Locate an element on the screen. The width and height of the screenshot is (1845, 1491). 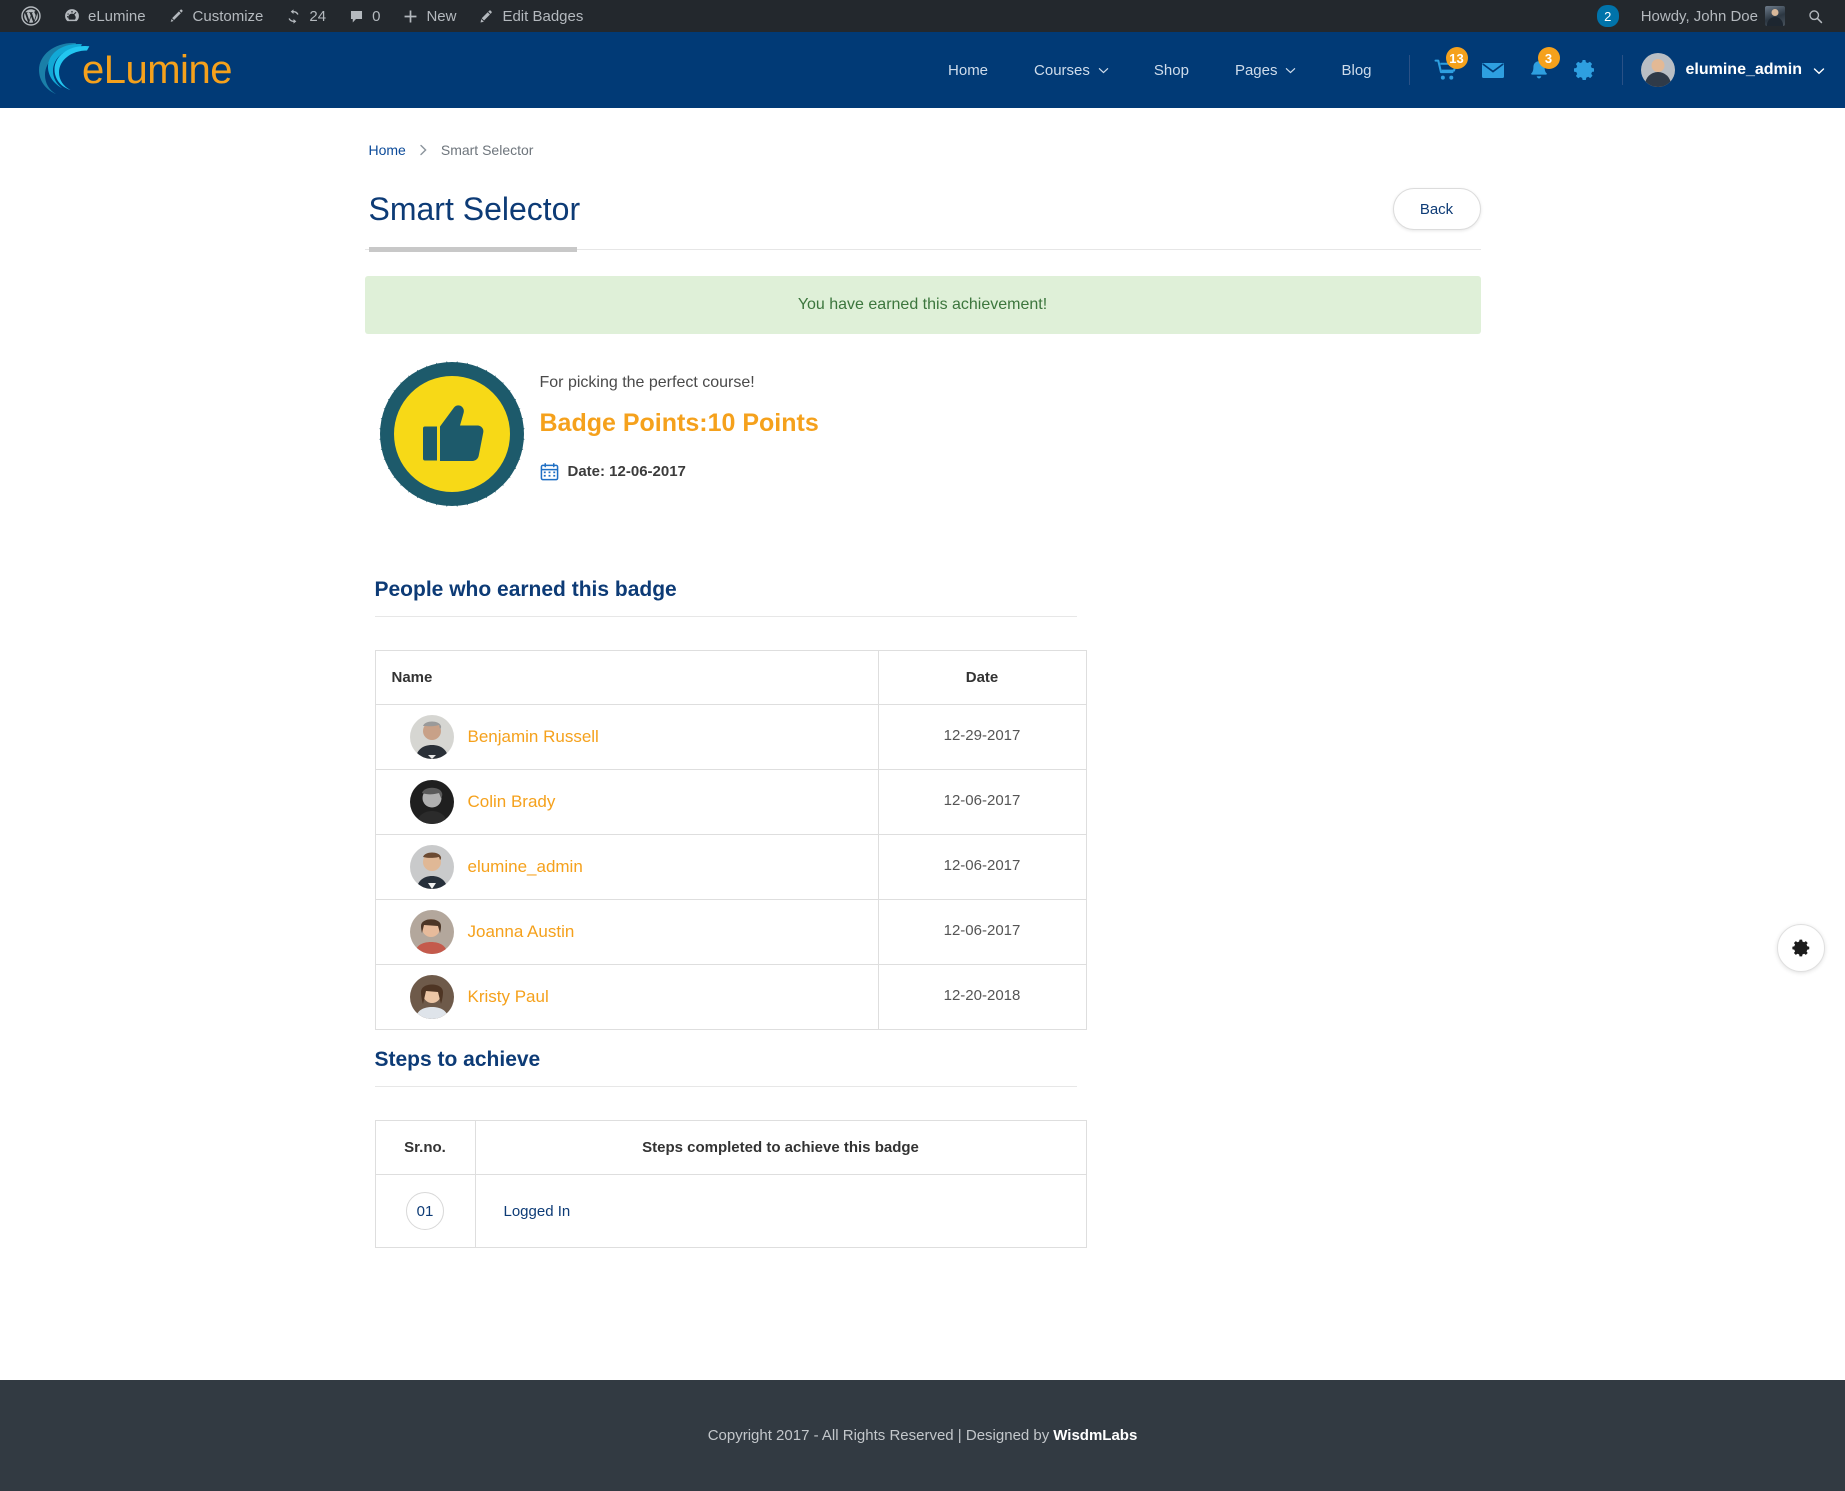
person-entry: elumine_admin is located at coordinates (627, 867).